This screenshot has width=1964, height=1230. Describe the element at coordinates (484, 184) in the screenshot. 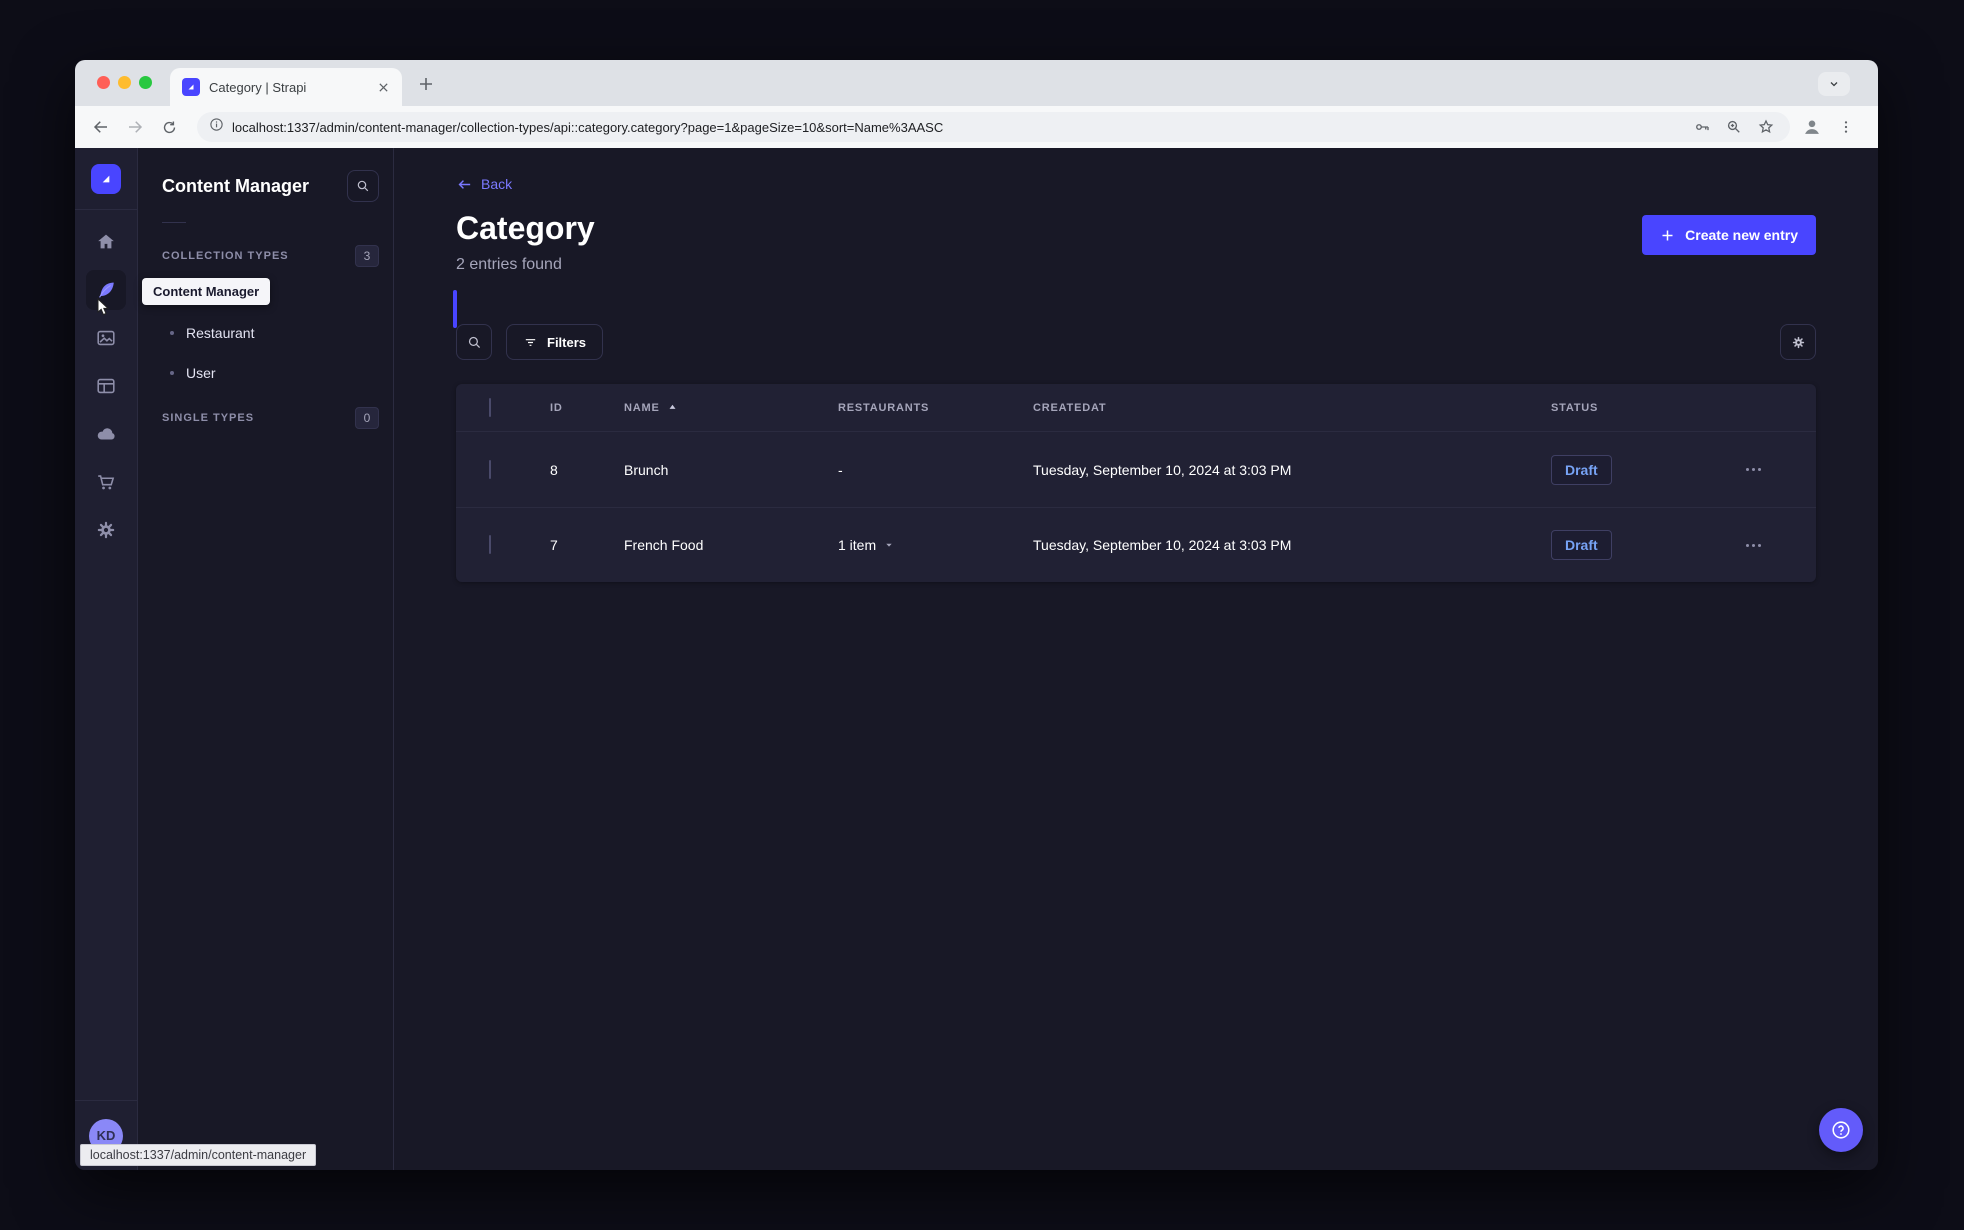

I see `back-link: Back` at that location.